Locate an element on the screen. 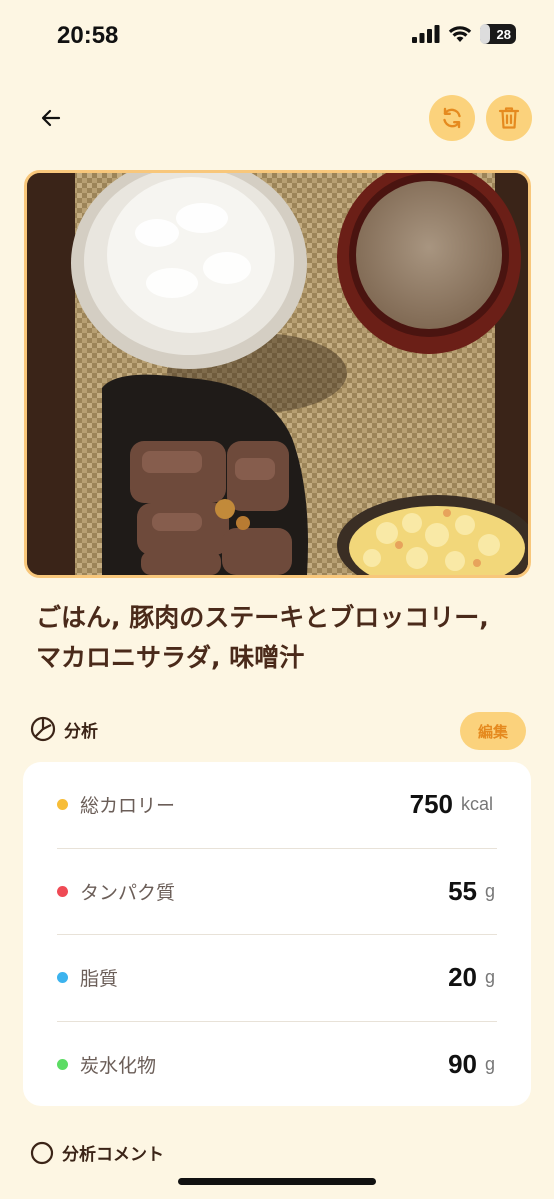 This screenshot has height=1199, width=554. signal-icon is located at coordinates (426, 34).